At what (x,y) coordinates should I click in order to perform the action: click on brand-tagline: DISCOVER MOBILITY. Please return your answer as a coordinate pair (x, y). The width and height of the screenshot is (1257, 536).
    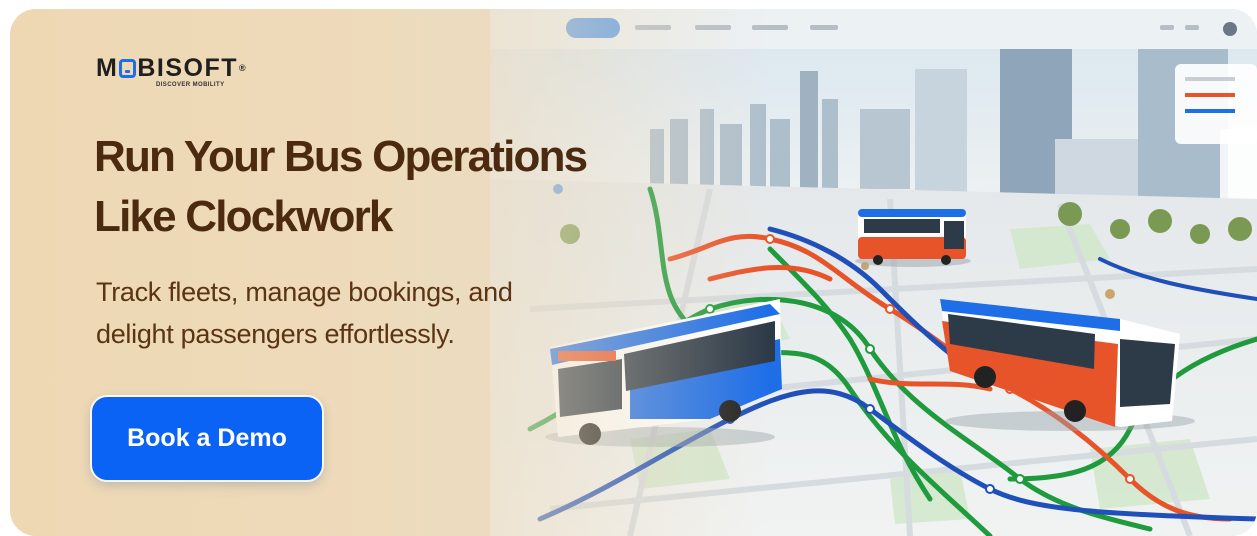
    Looking at the image, I should click on (190, 85).